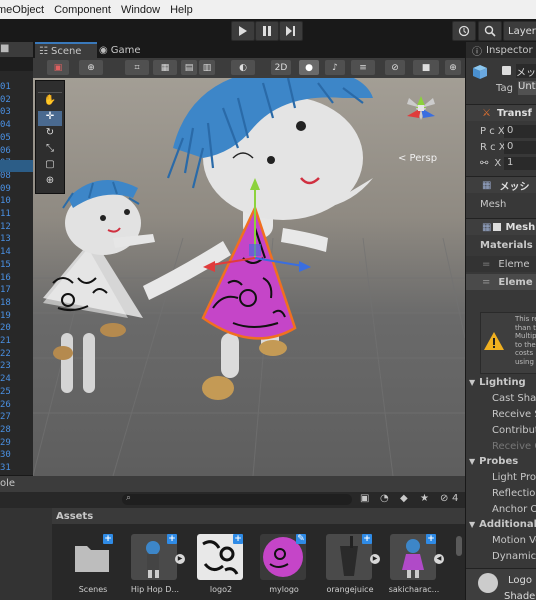  Describe the element at coordinates (50, 150) in the screenshot. I see `scale-tool-button: ⤡` at that location.